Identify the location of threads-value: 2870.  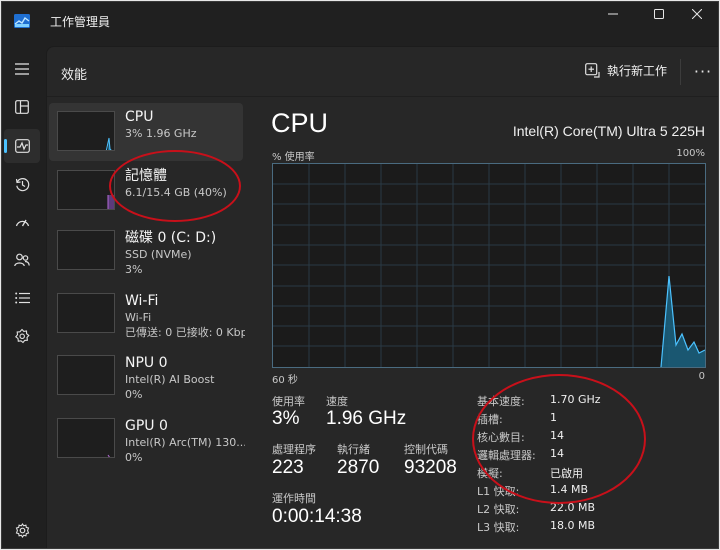
(358, 467).